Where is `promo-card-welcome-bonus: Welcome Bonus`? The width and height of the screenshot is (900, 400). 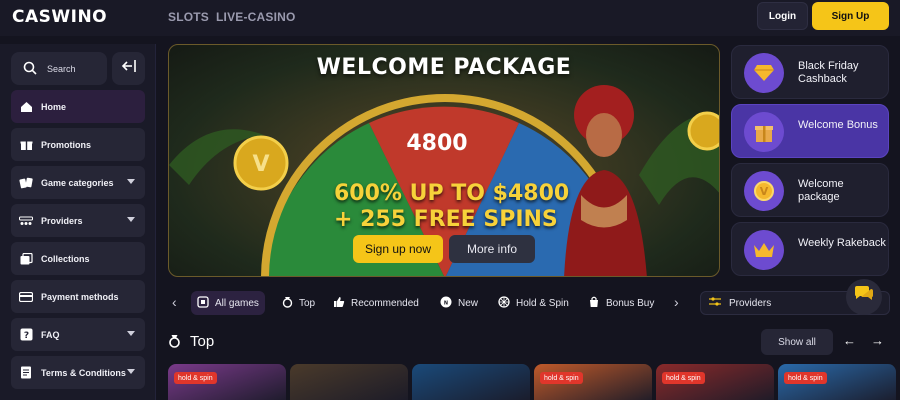
promo-card-welcome-bonus: Welcome Bonus is located at coordinates (810, 131).